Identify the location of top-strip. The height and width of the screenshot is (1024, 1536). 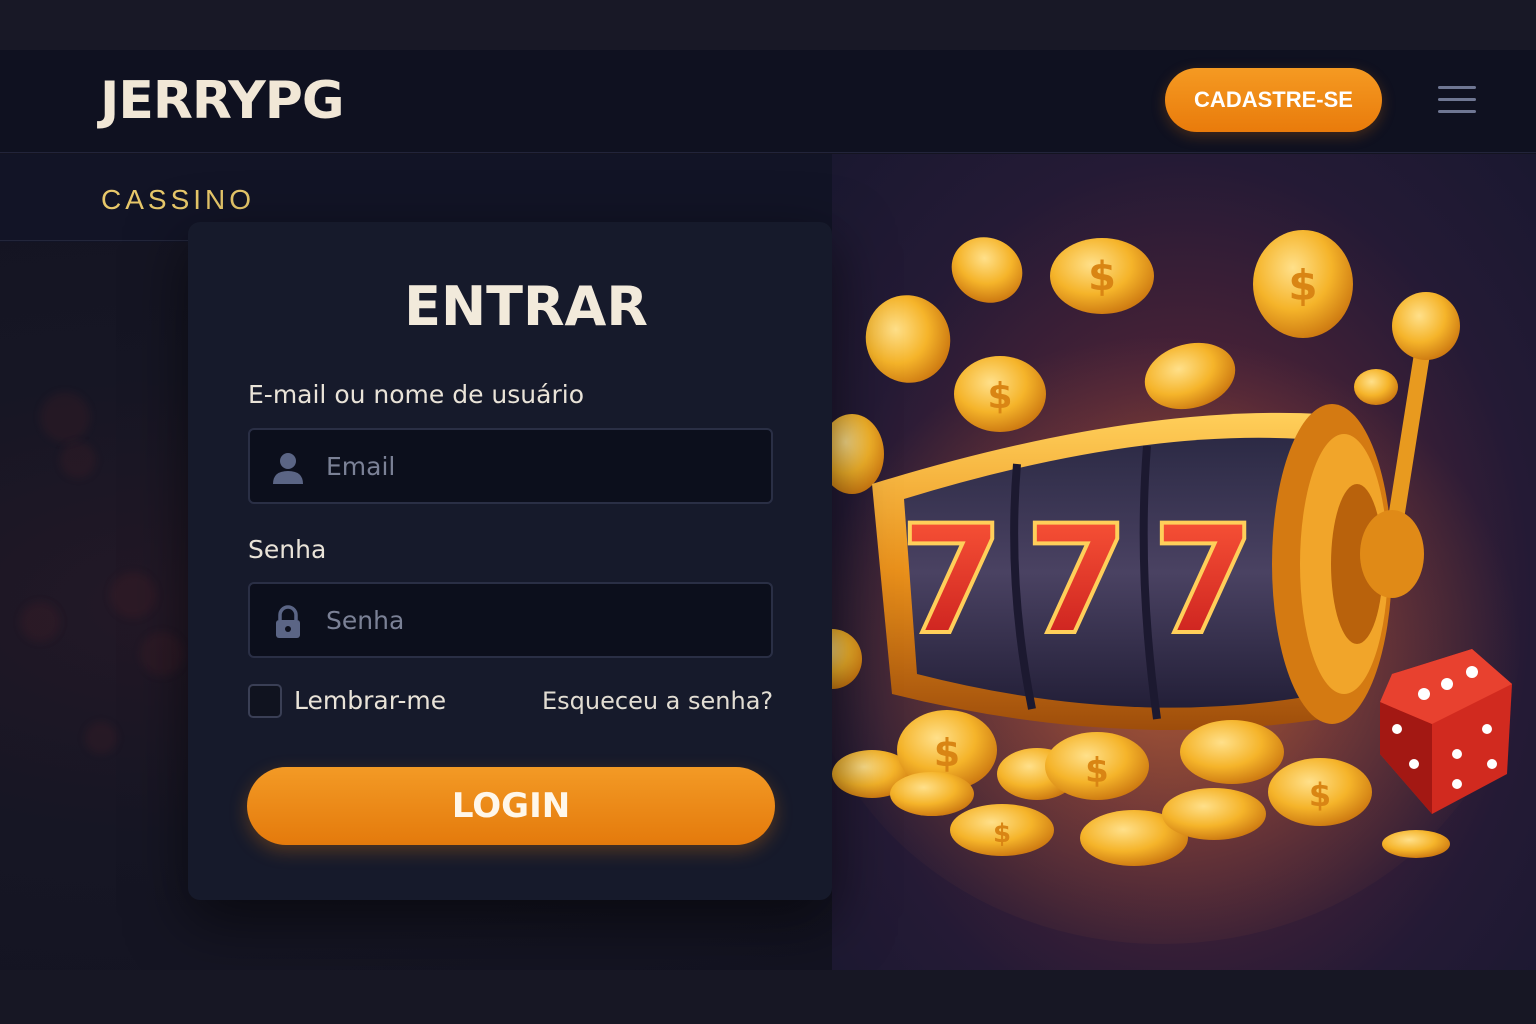
(768, 25).